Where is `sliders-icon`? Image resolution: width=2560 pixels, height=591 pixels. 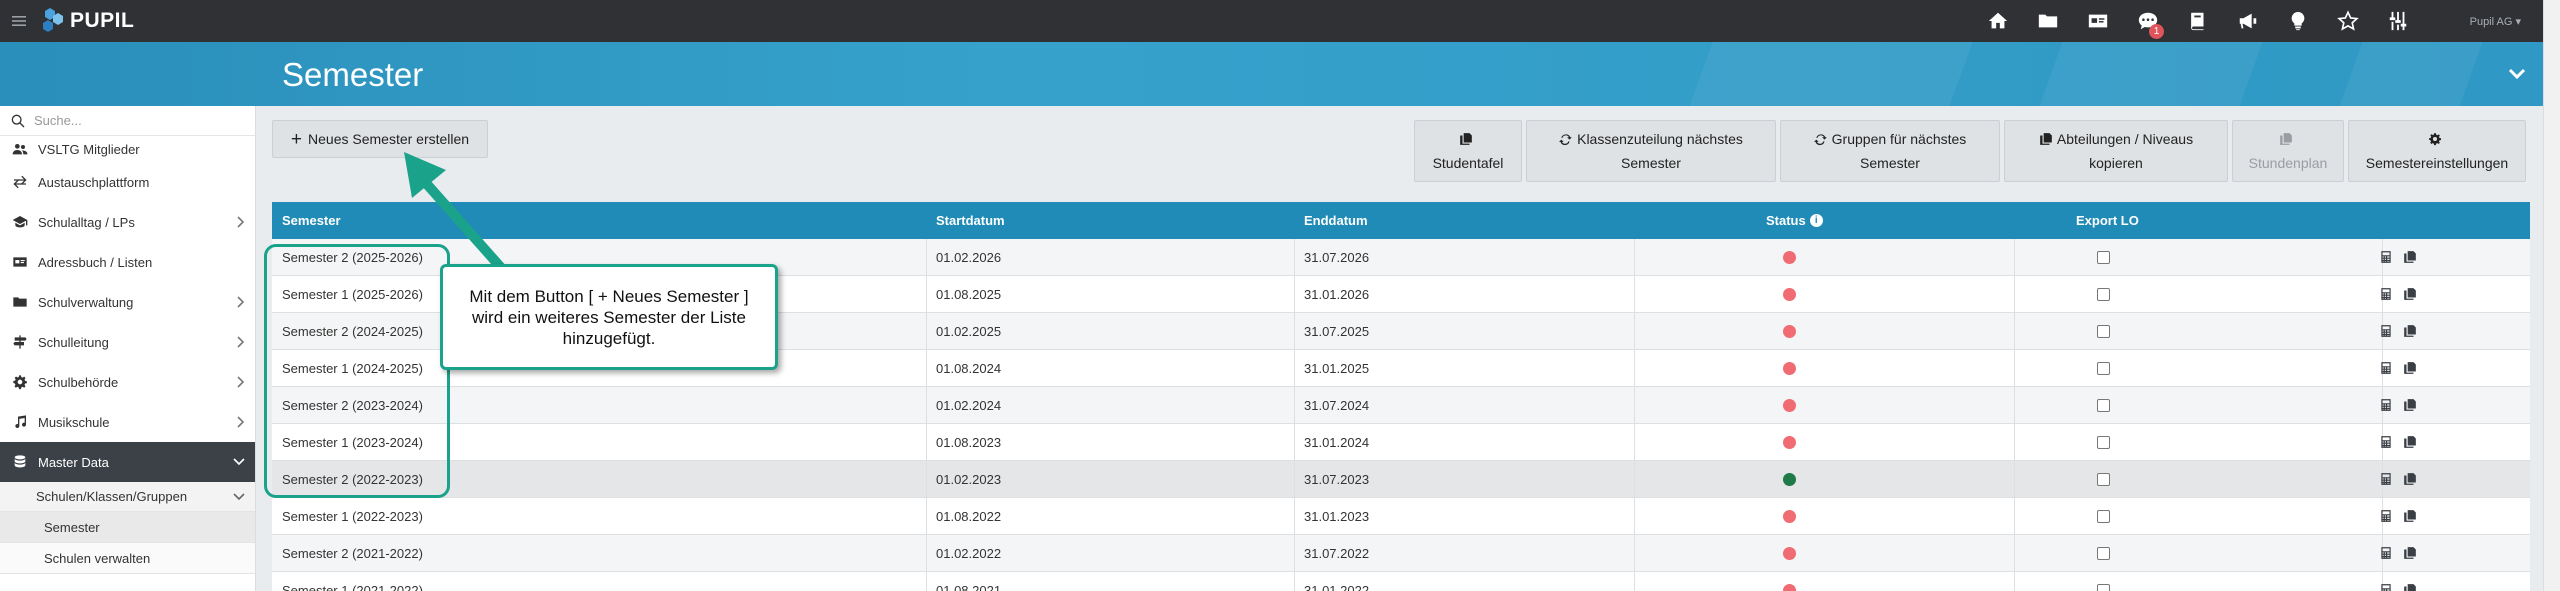 sliders-icon is located at coordinates (2398, 21).